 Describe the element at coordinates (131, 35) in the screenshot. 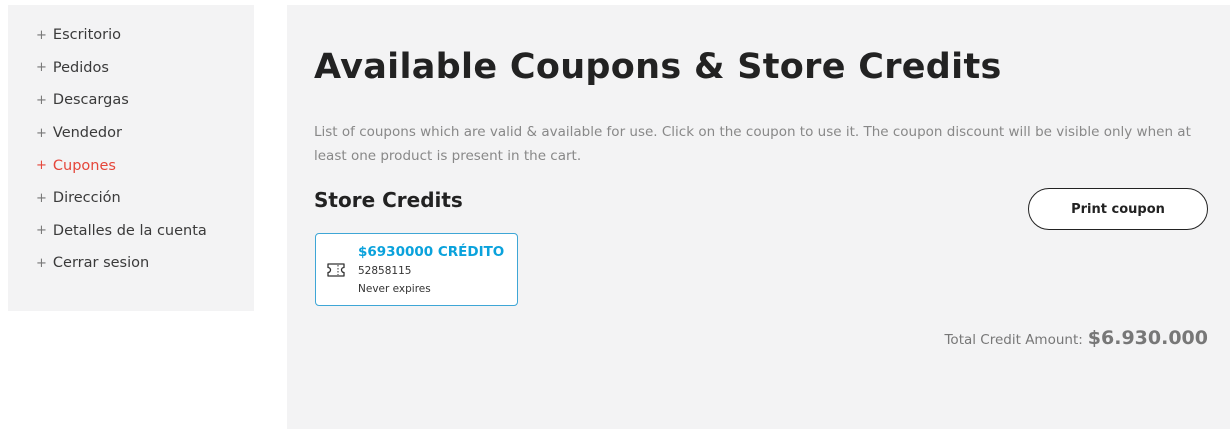

I see `sidebar-item-escritorio: + Escritorio` at that location.